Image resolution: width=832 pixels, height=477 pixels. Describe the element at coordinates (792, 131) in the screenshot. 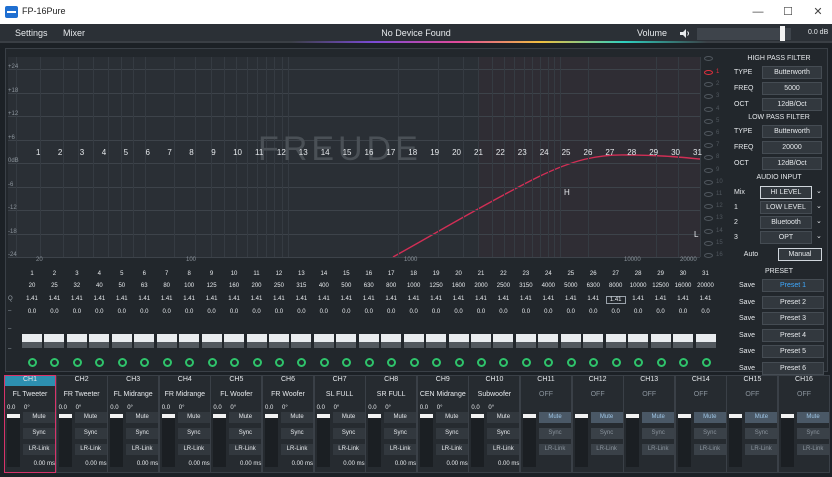

I see `lpf-type-field: Butterworth` at that location.